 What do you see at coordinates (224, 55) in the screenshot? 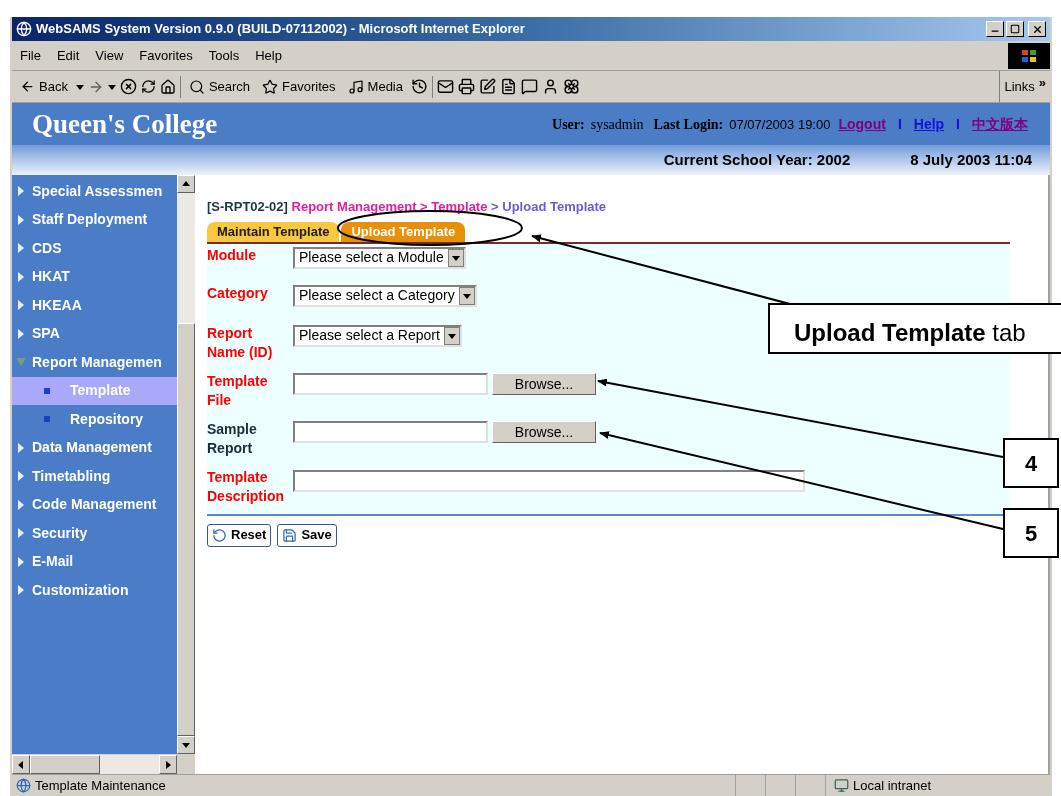
I see `menu-item: Tools` at bounding box center [224, 55].